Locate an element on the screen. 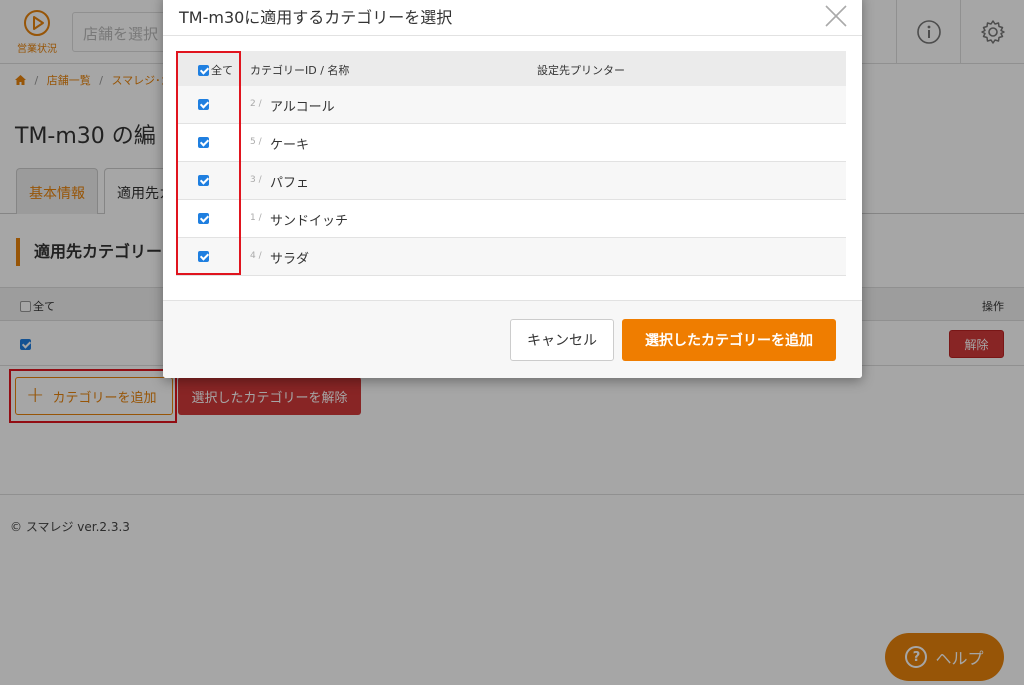  column-header-category: カテゴリーID / 名称 is located at coordinates (300, 70).